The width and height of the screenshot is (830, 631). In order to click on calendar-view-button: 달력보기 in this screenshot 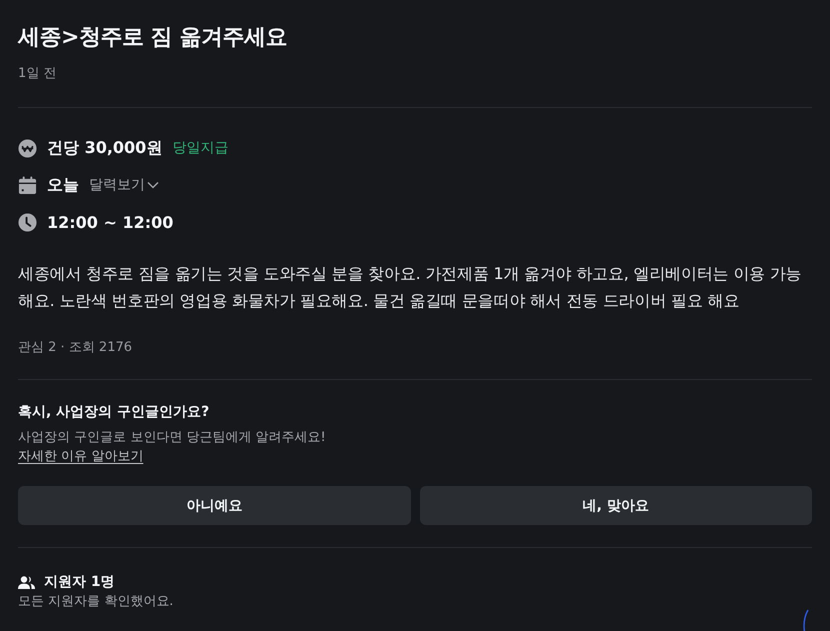, I will do `click(124, 185)`.